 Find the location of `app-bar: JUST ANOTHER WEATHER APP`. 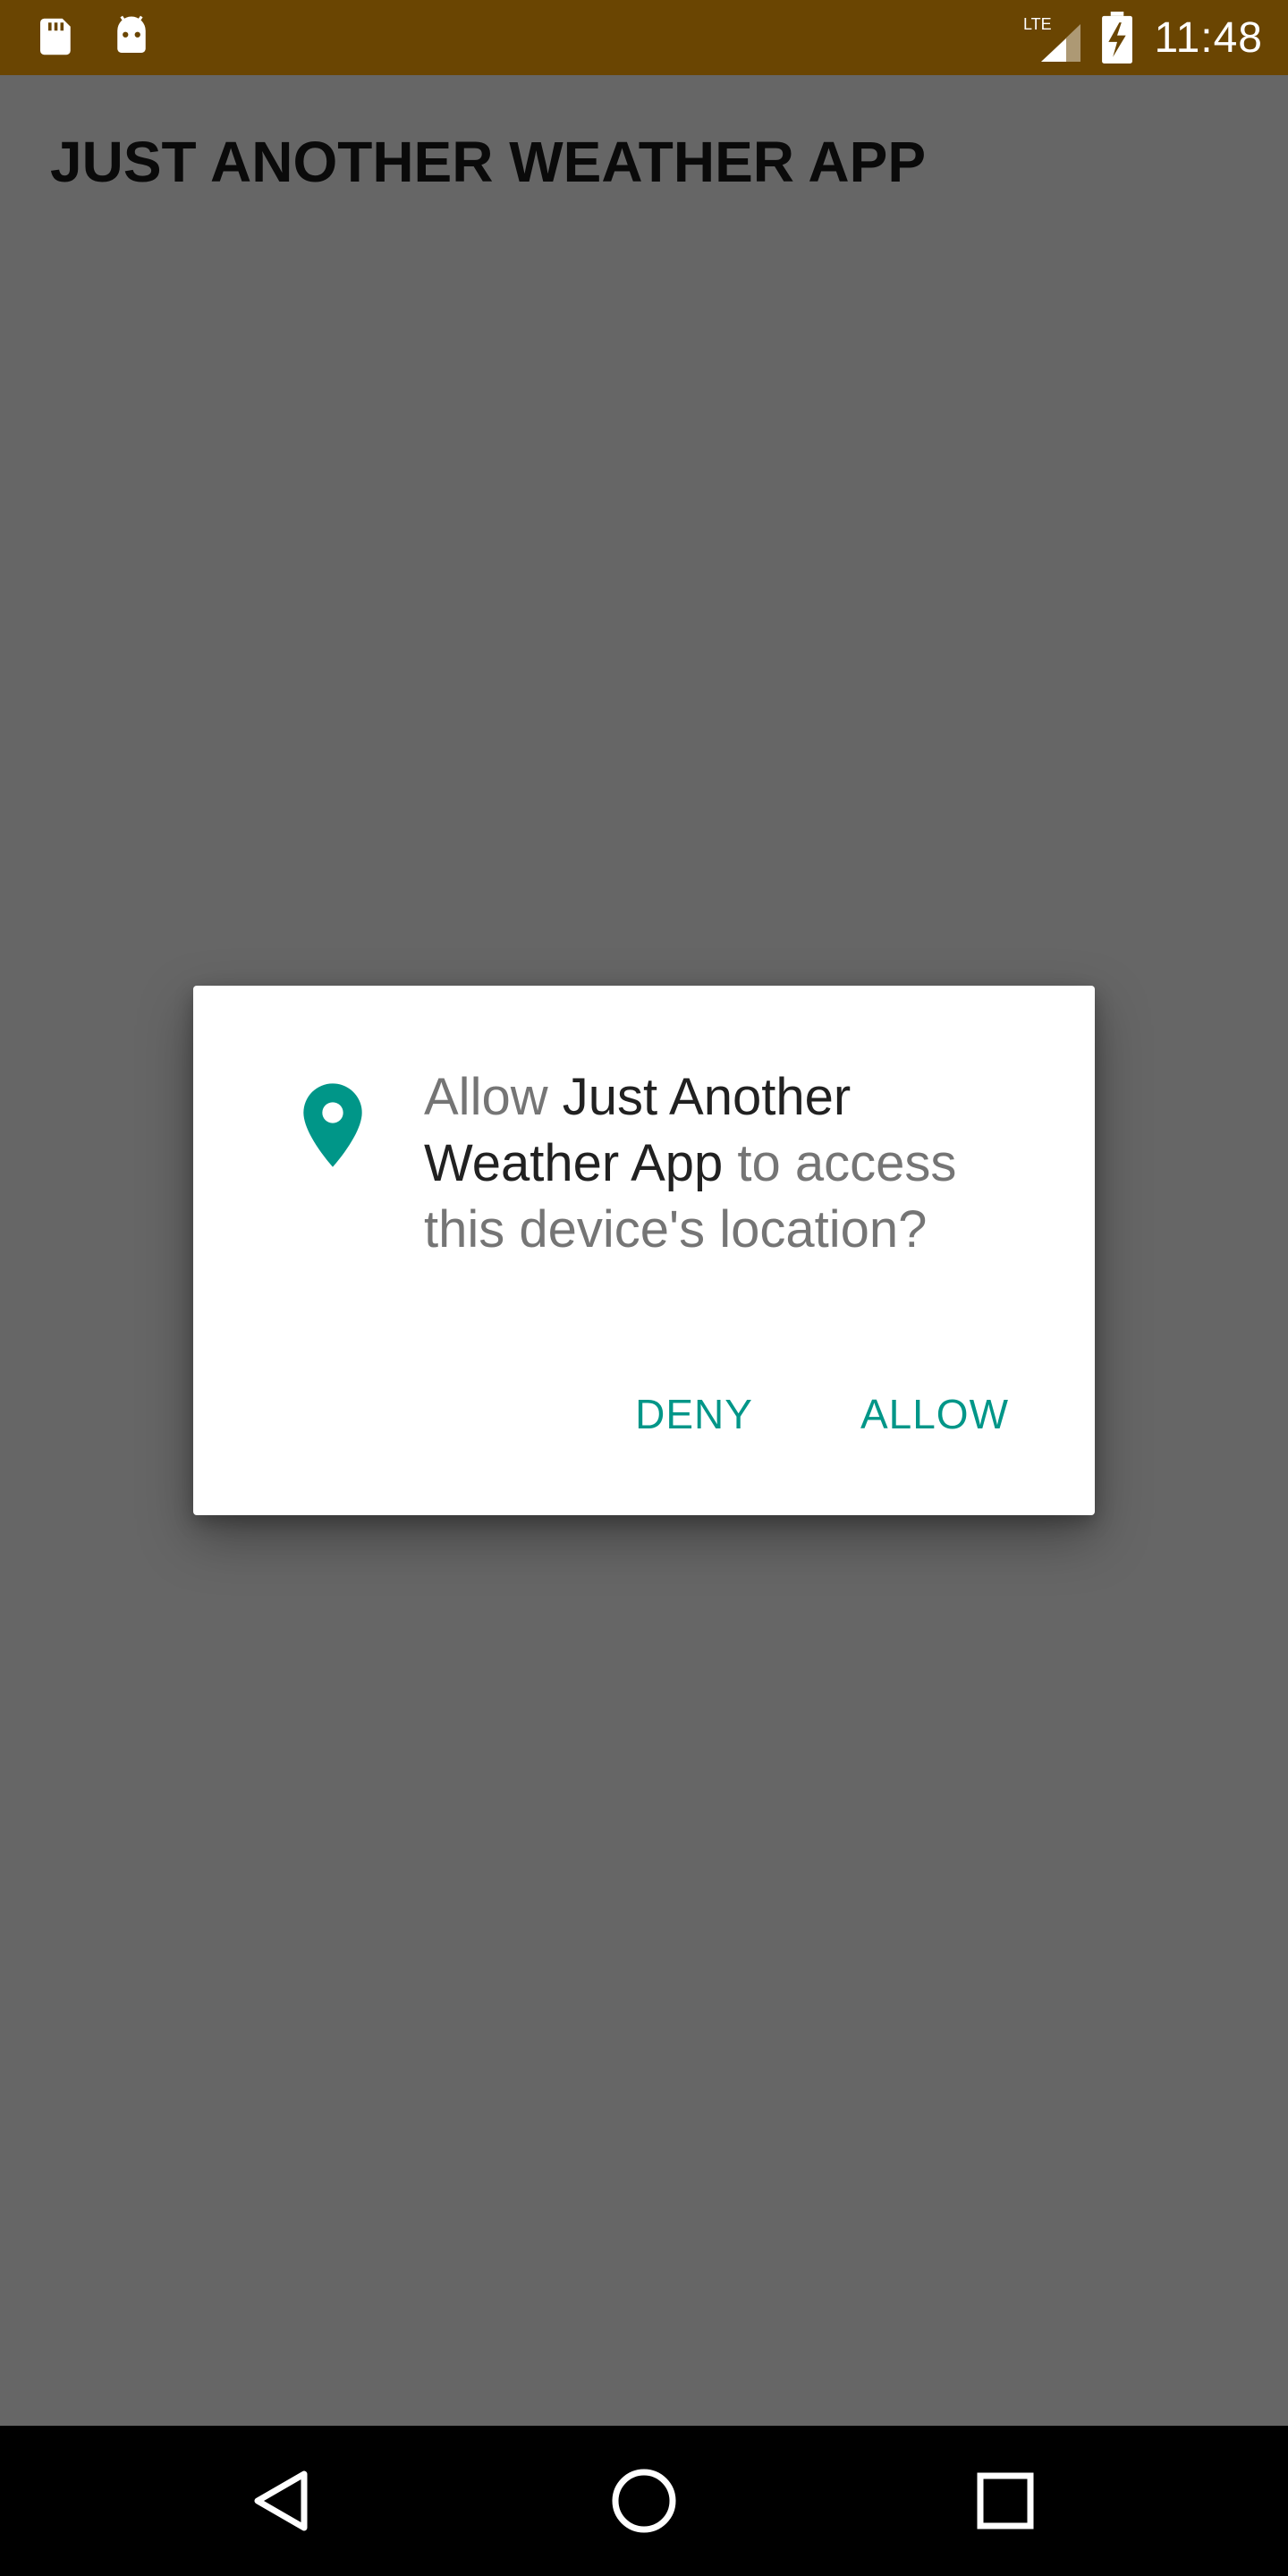

app-bar: JUST ANOTHER WEATHER APP is located at coordinates (644, 164).